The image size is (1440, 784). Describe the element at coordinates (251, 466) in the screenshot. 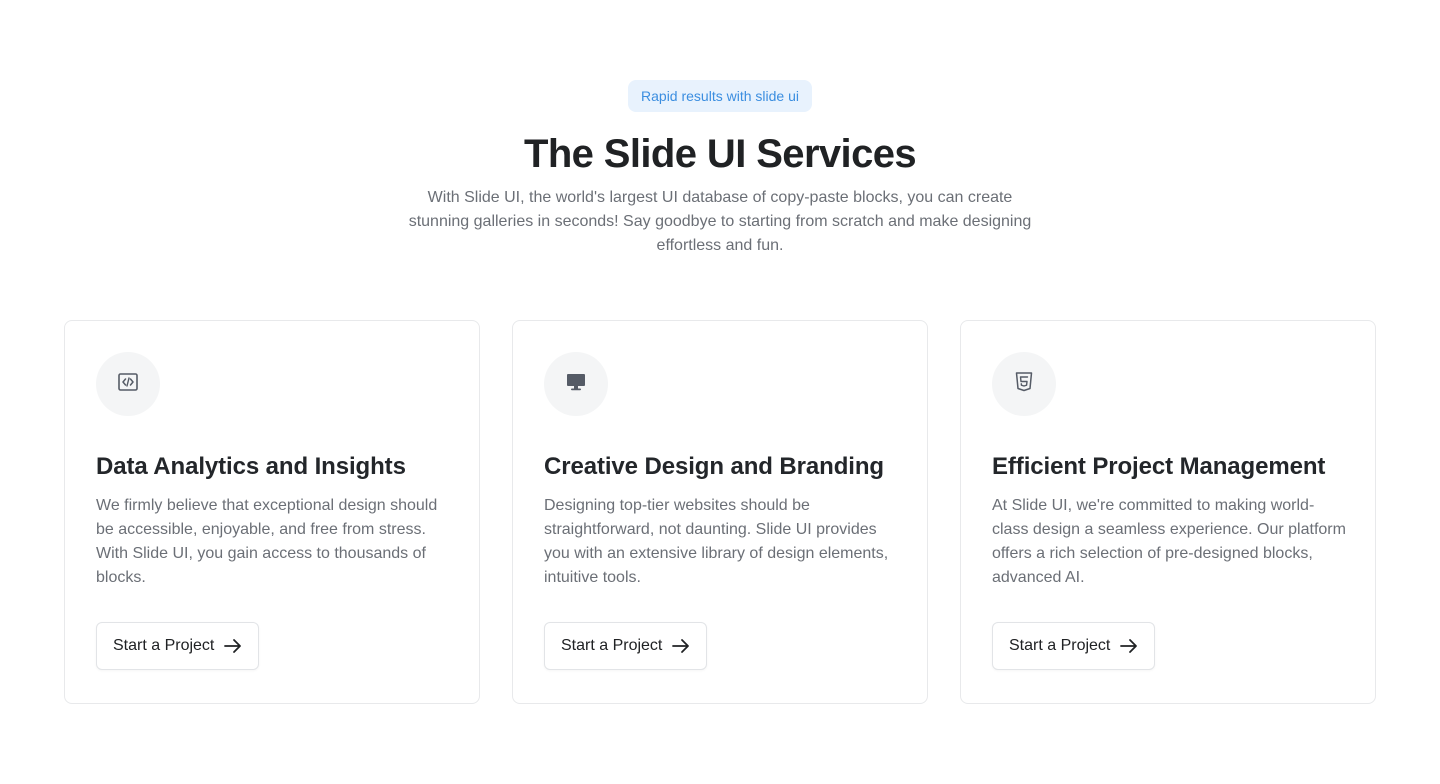

I see `card-title: Data Analytics and Insights` at that location.